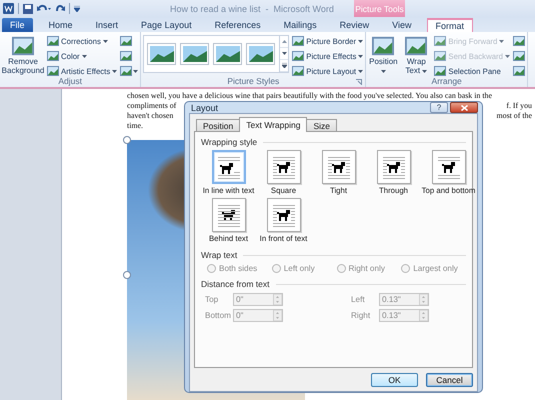  Describe the element at coordinates (229, 142) in the screenshot. I see `section-heading: Wrapping style` at that location.